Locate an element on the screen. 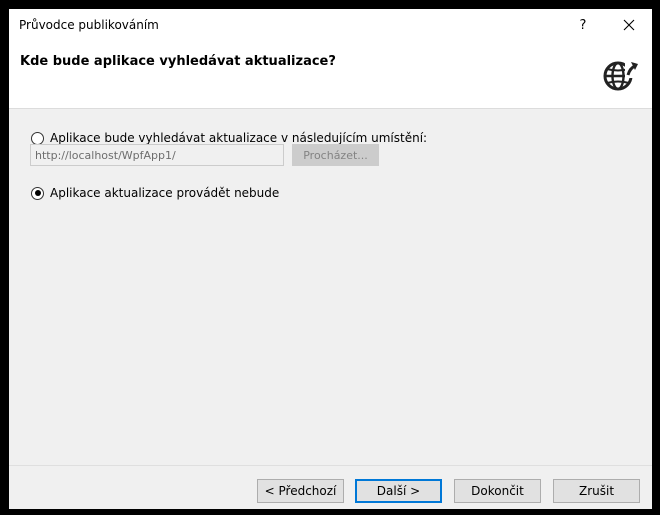 The height and width of the screenshot is (515, 660). previous-button: < Předchozí is located at coordinates (300, 491).